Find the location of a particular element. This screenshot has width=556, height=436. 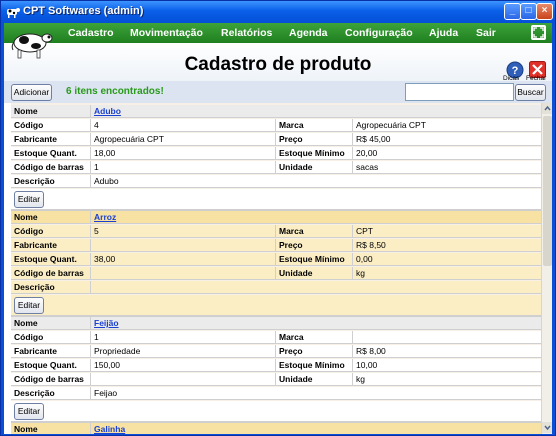

menu-configuracao: Configuração is located at coordinates (379, 33).